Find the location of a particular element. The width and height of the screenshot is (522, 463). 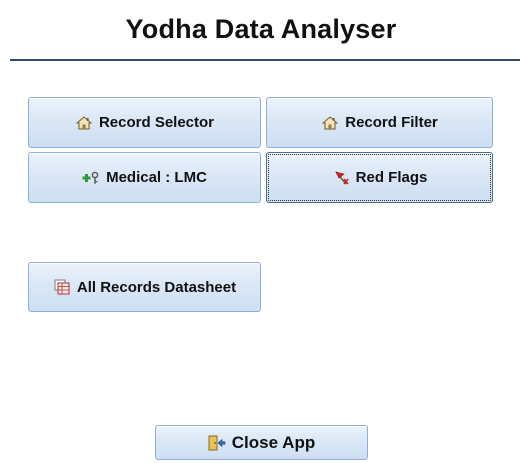

record-selector-label: Record Selector is located at coordinates (156, 122).